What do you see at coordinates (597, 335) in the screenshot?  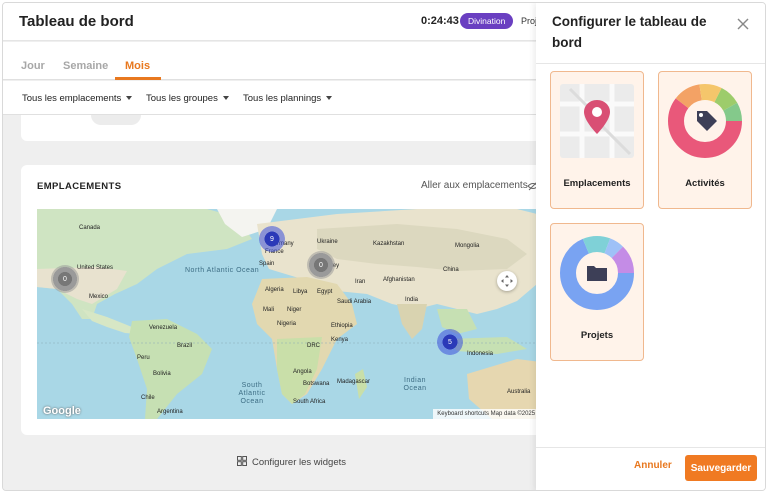 I see `widget-label: Projets` at bounding box center [597, 335].